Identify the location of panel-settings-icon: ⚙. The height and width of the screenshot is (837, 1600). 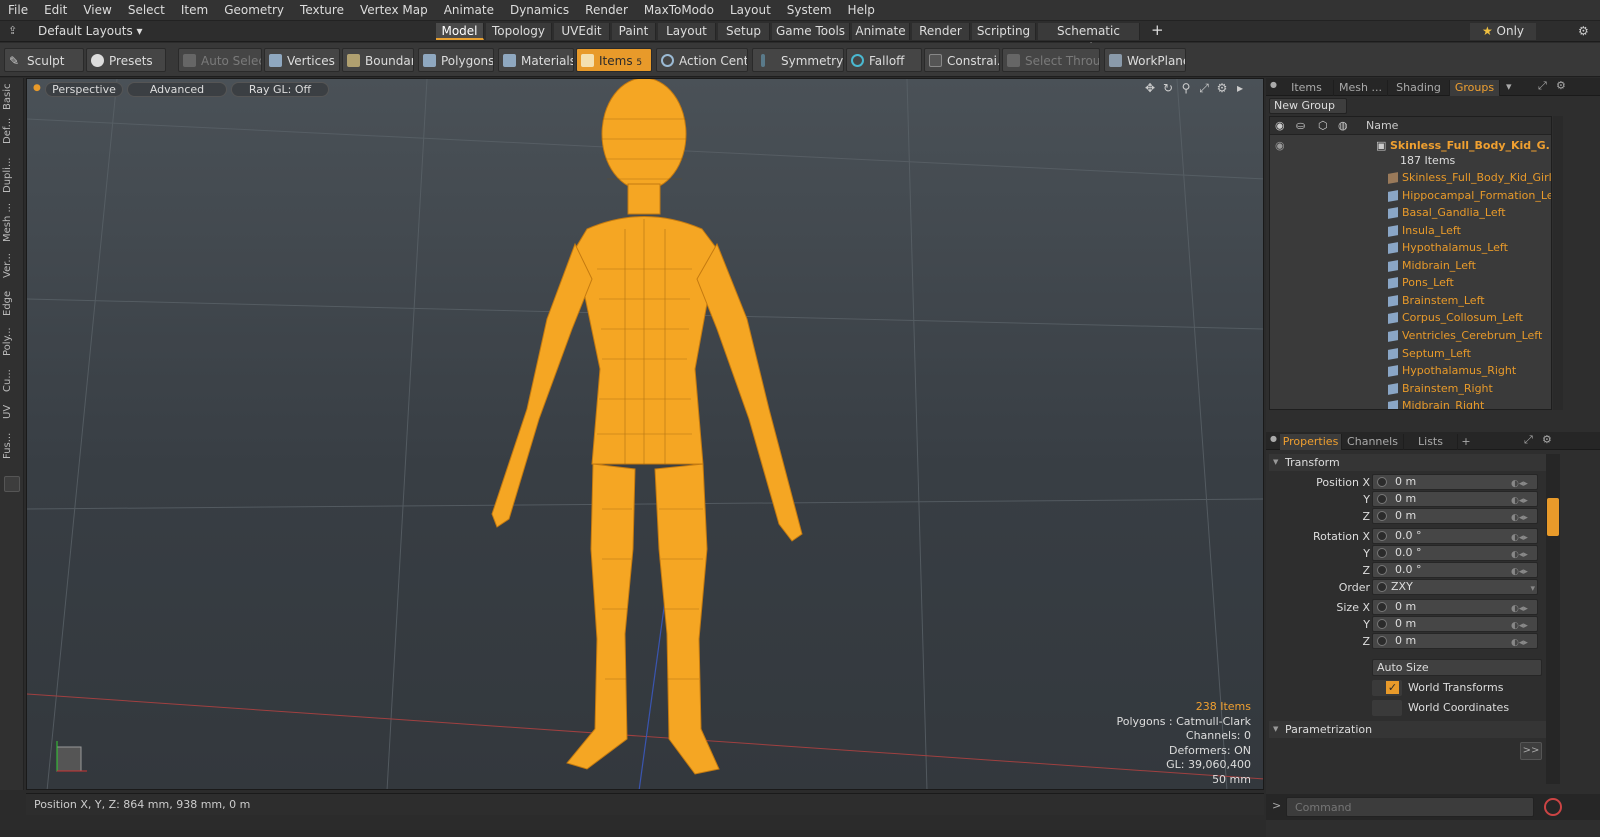
(1561, 85).